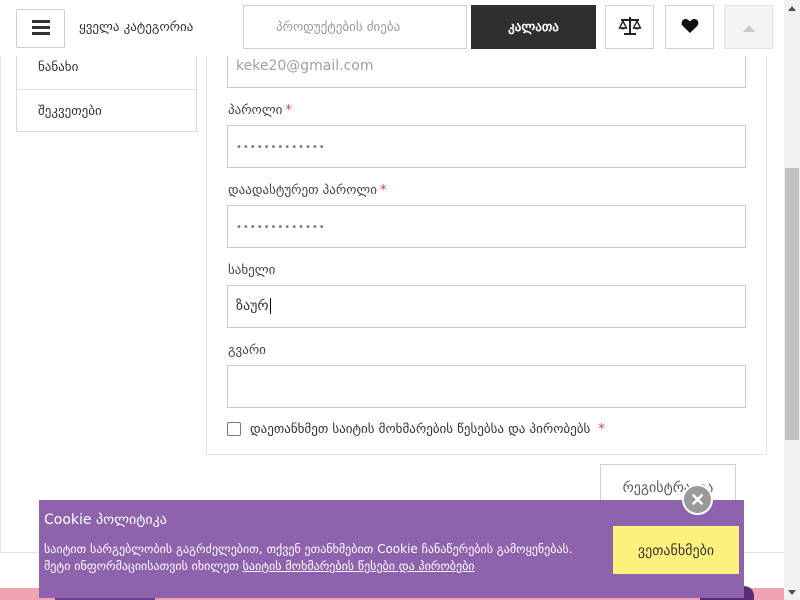 Image resolution: width=800 pixels, height=600 pixels. I want to click on compare-button, so click(629, 27).